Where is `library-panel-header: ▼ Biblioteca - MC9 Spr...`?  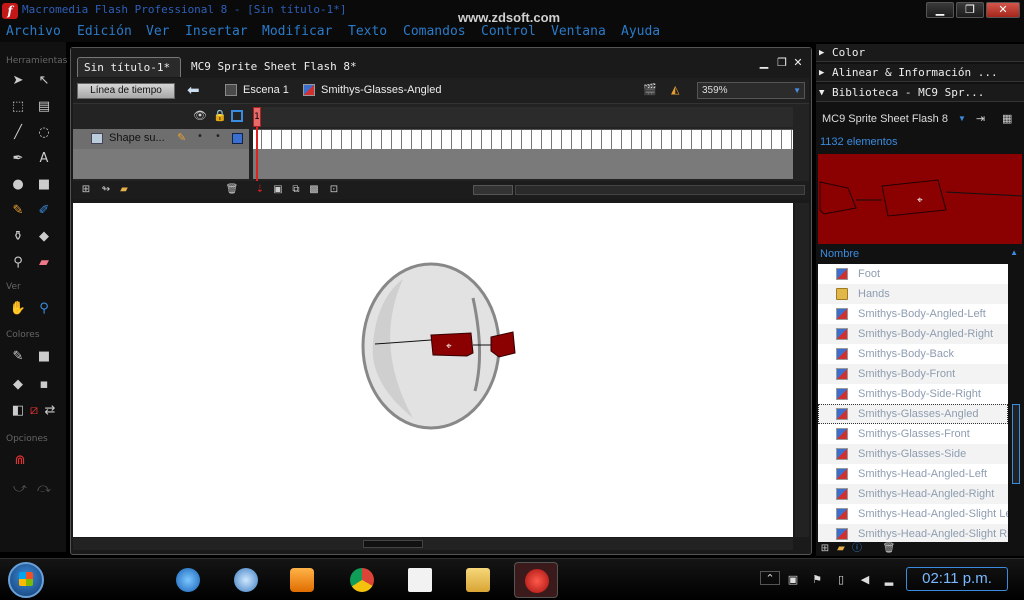 library-panel-header: ▼ Biblioteca - MC9 Spr... is located at coordinates (920, 93).